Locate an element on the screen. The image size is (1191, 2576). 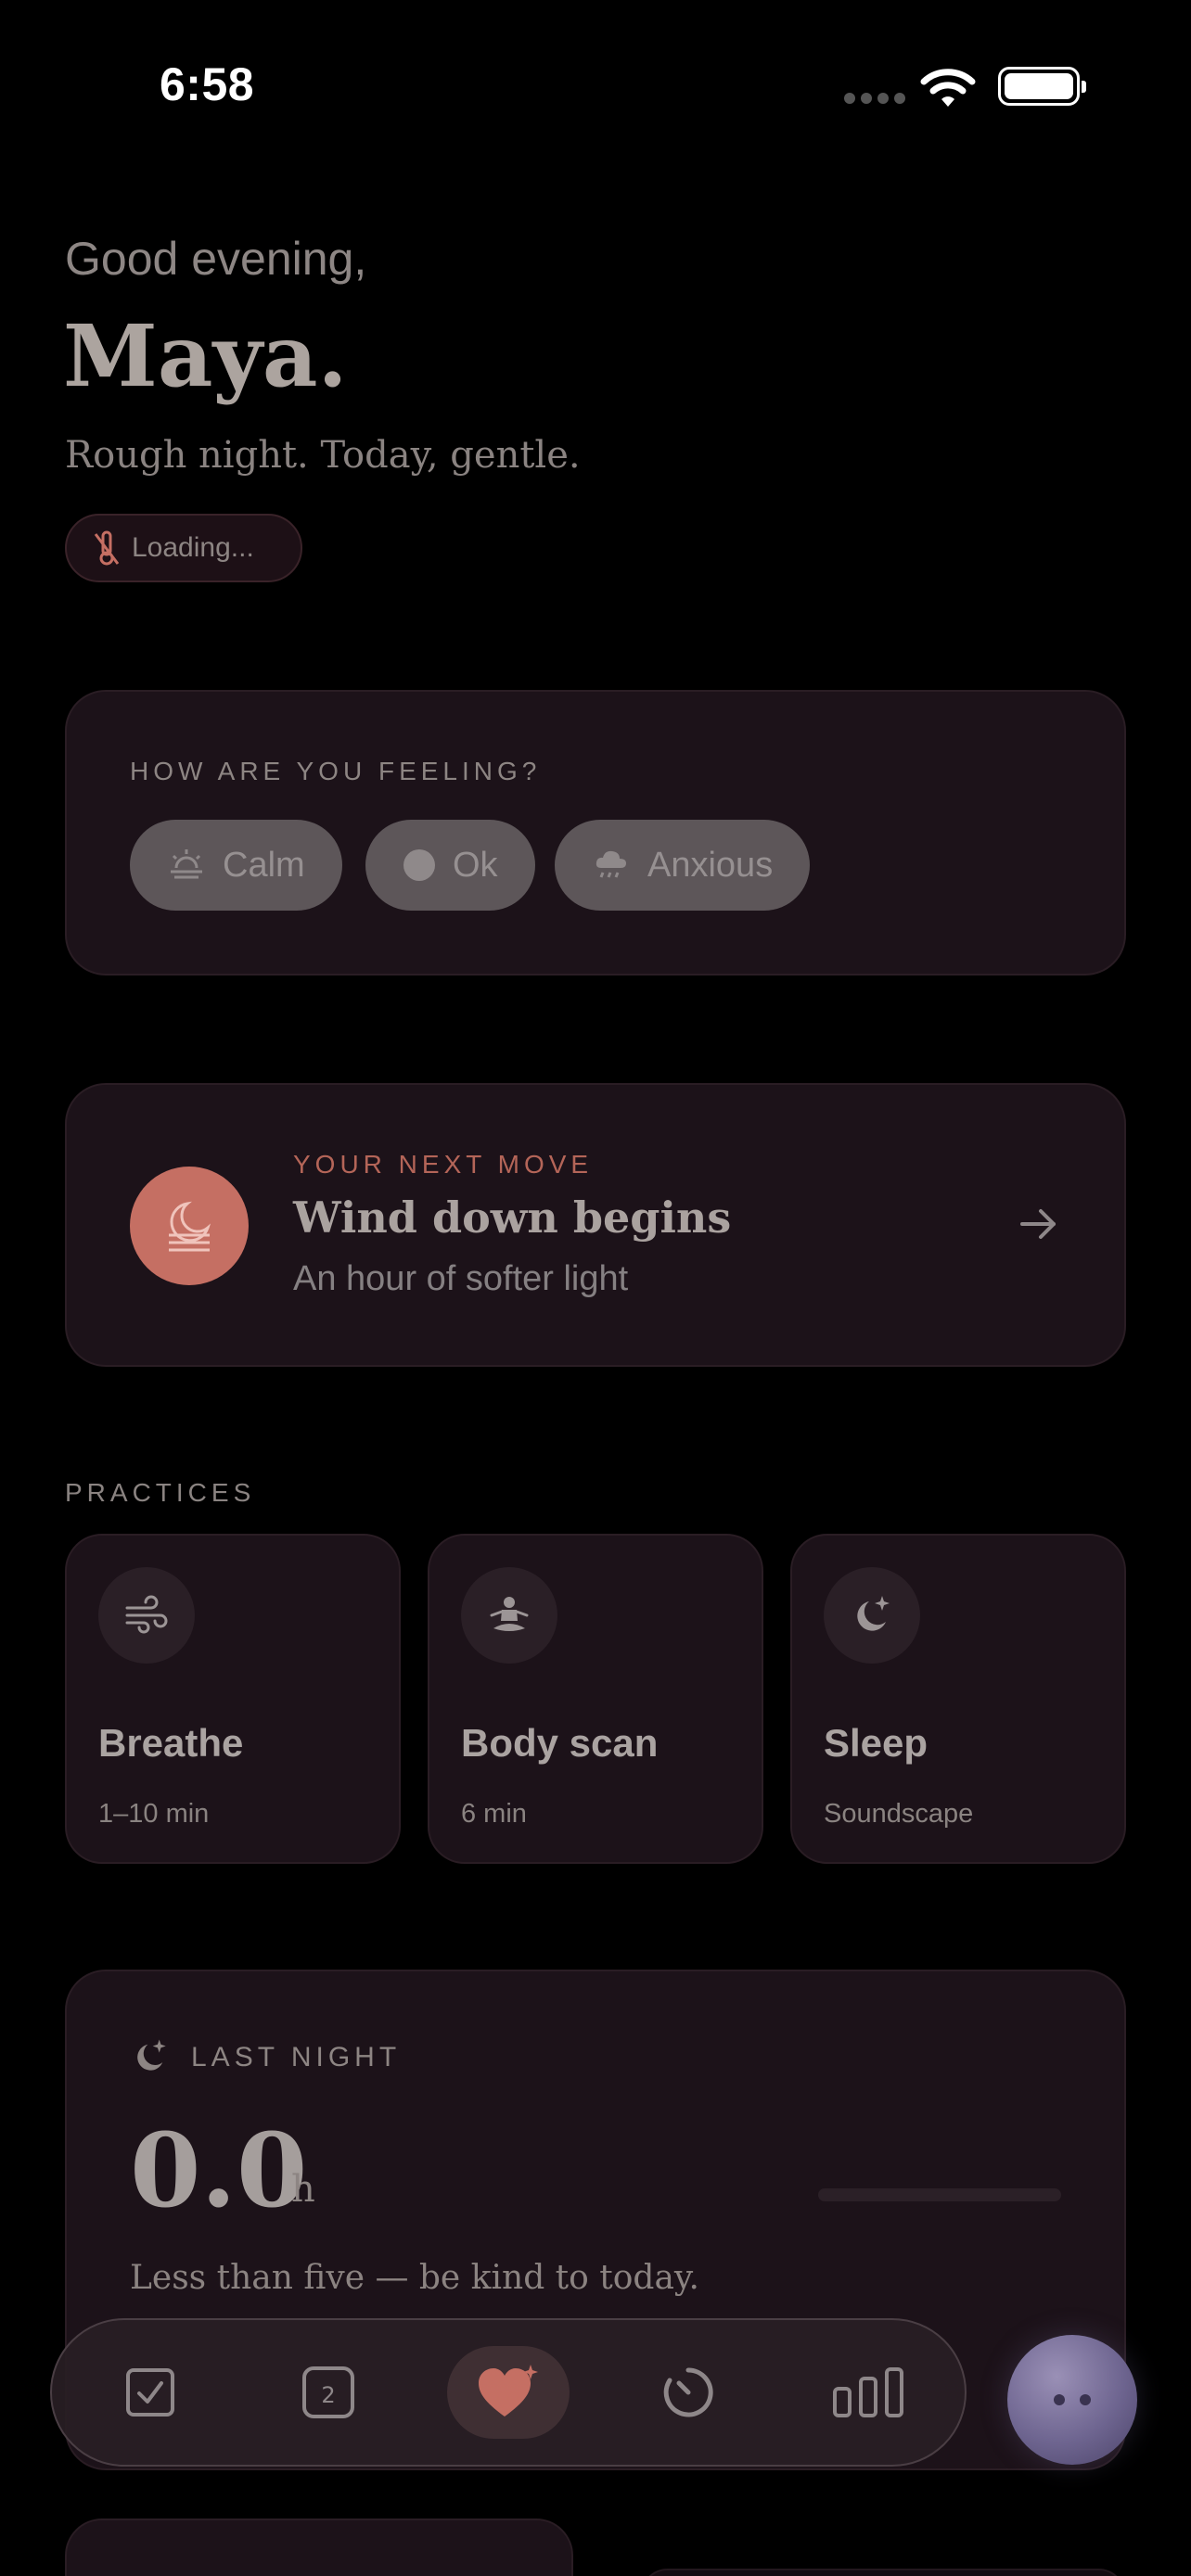
mood-calm-label: Calm is located at coordinates (264, 865).